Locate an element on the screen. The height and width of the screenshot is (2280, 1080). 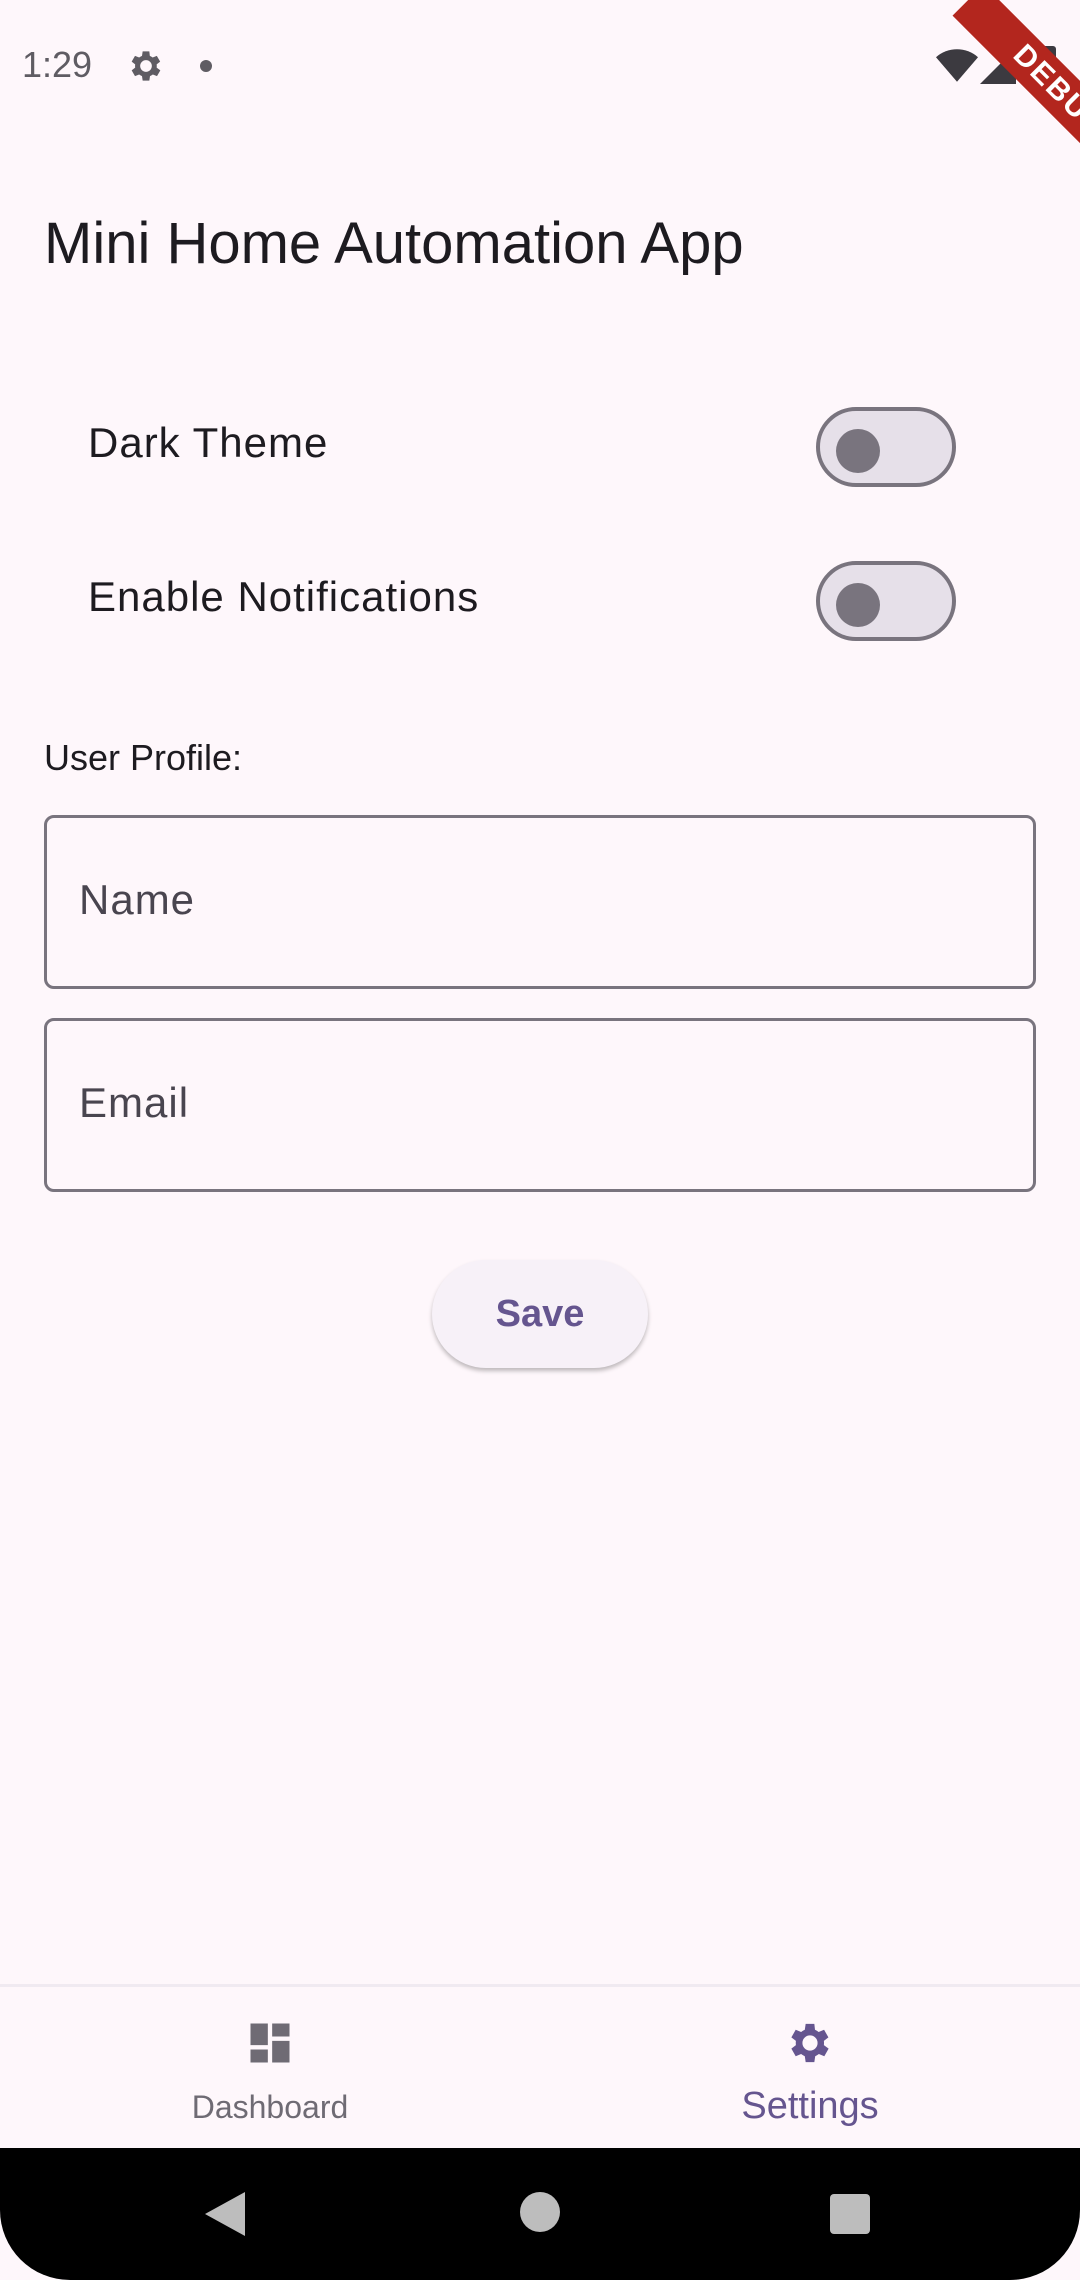
bottom-navigation: Dashboard Settings is located at coordinates (540, 2067).